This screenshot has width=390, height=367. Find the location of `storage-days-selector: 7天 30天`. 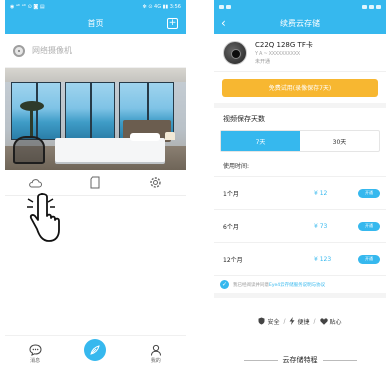

storage-days-selector: 7天 30天 is located at coordinates (300, 141).